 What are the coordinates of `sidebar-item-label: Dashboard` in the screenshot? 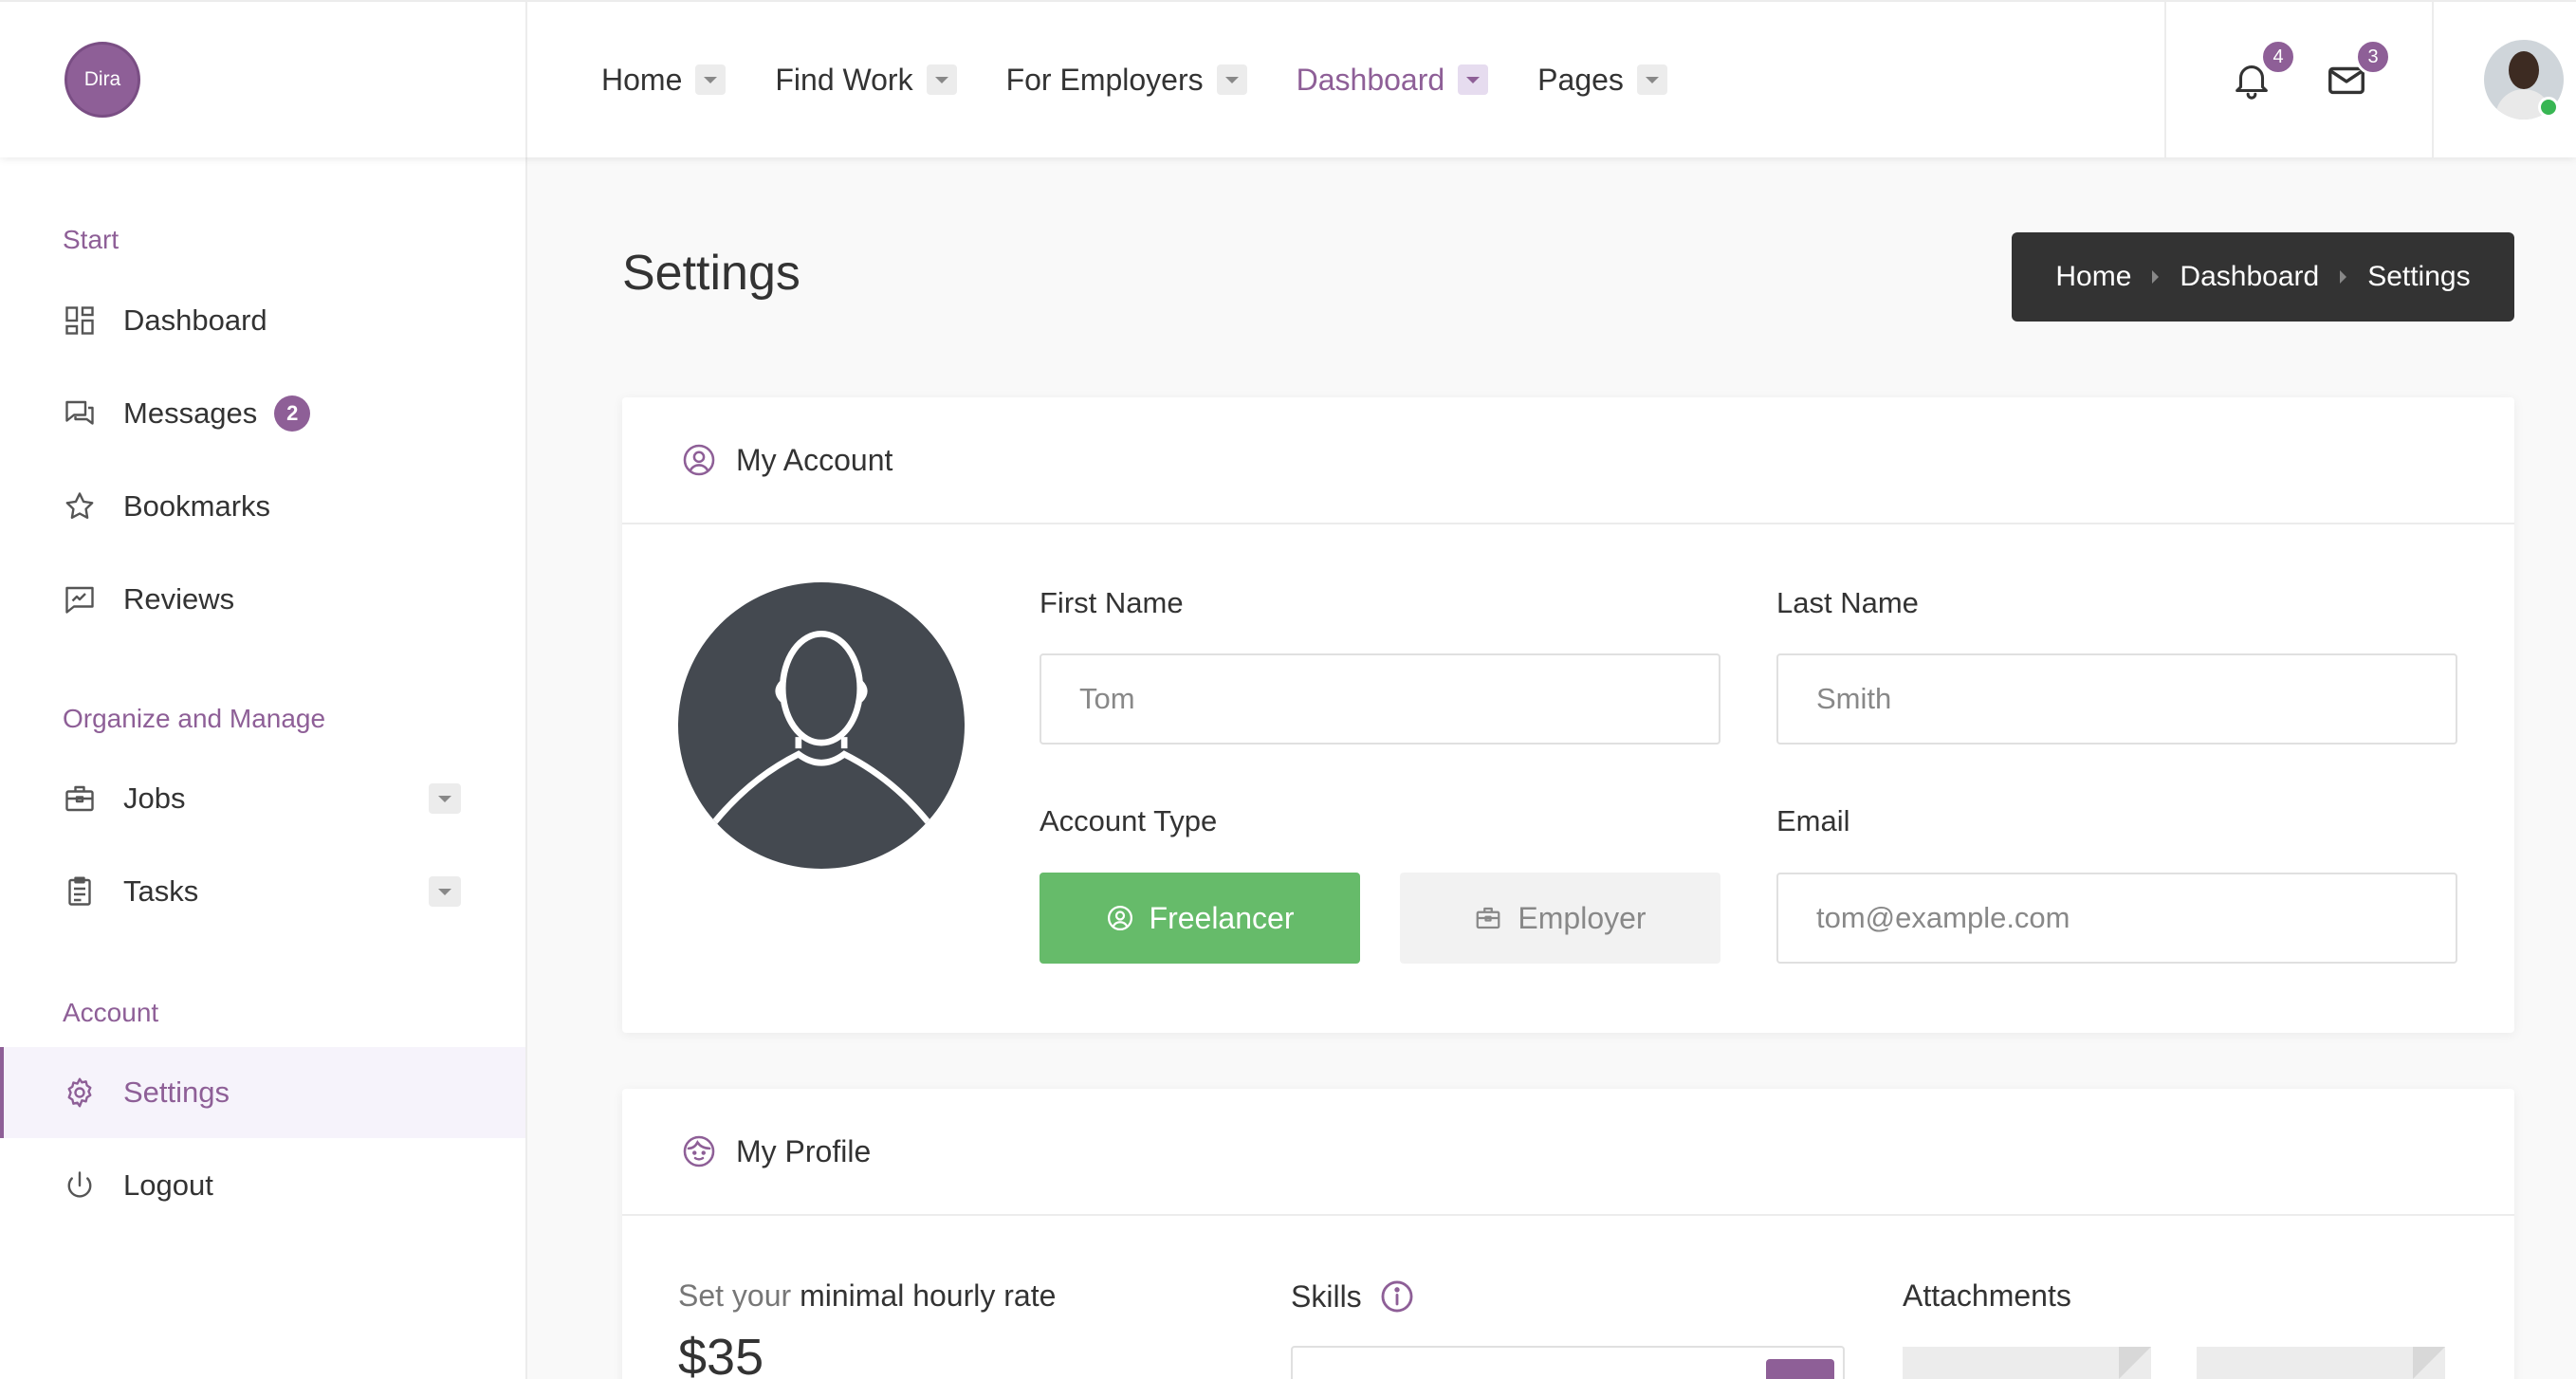 It's located at (195, 320).